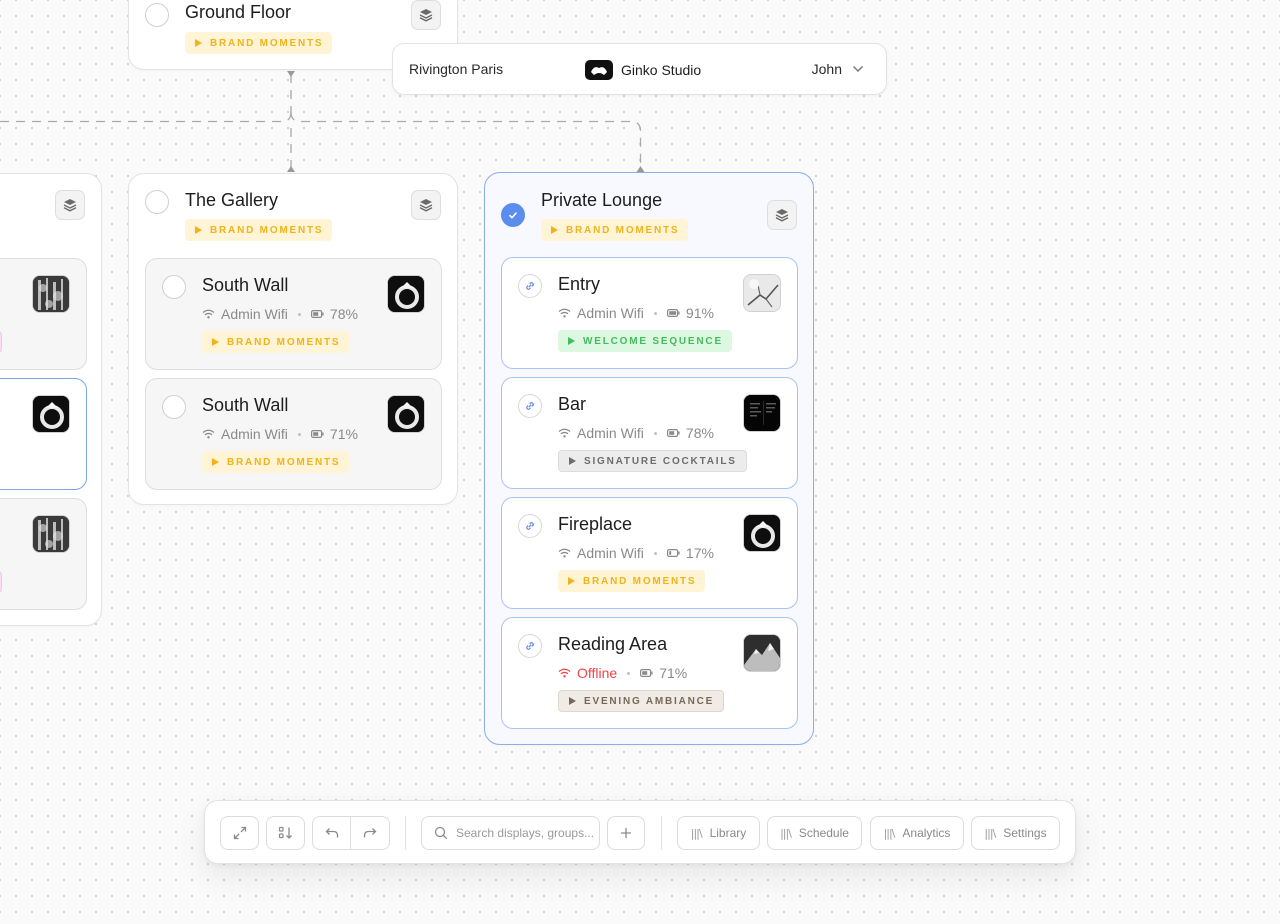  What do you see at coordinates (660, 461) in the screenshot?
I see `tag-label: SIGNATURE COCKTAILS` at bounding box center [660, 461].